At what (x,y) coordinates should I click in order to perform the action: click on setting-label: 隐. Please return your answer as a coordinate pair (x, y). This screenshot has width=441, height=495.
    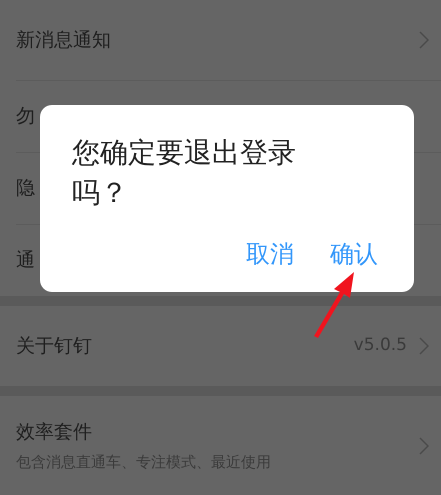
    Looking at the image, I should click on (25, 188).